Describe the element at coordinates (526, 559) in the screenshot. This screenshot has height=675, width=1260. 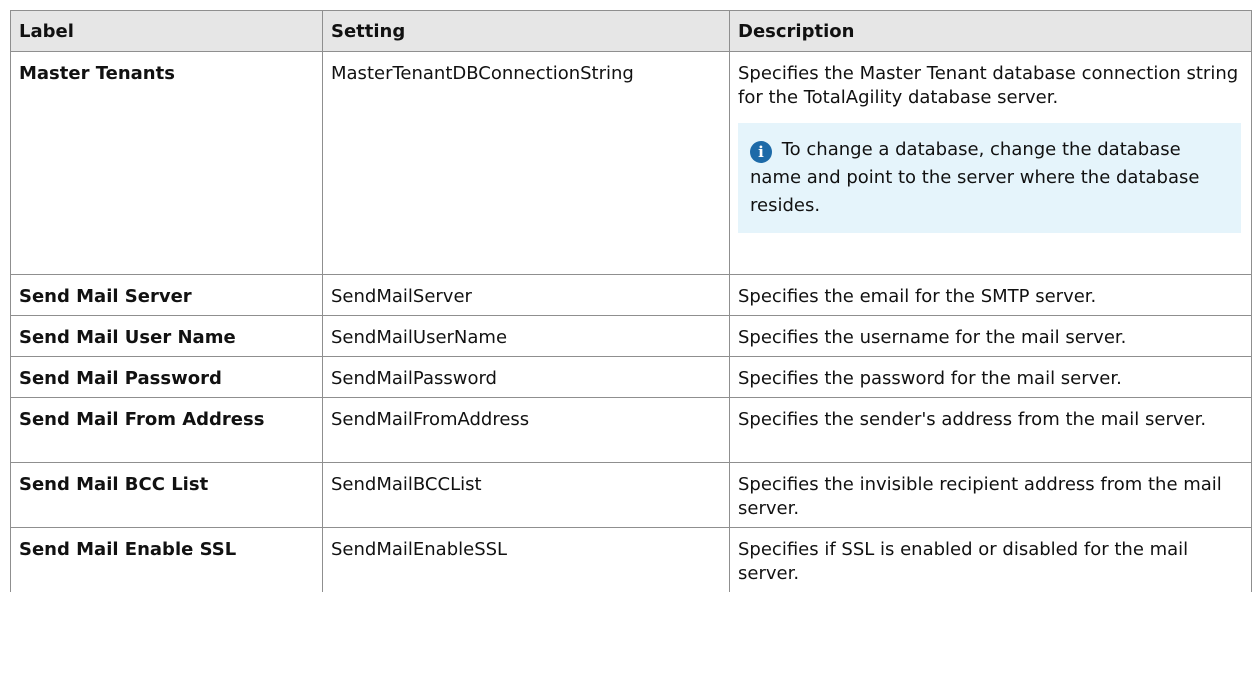
I see `row-setting: SendMailEnableSSL` at that location.